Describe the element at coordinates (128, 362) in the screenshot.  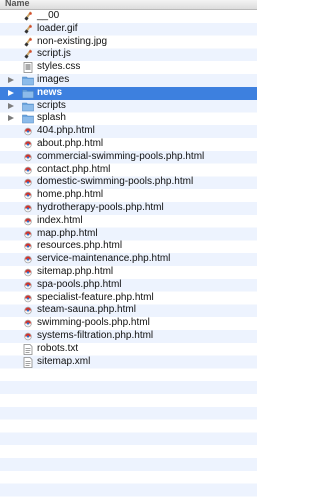
I see `file-row: sitemap.xml` at that location.